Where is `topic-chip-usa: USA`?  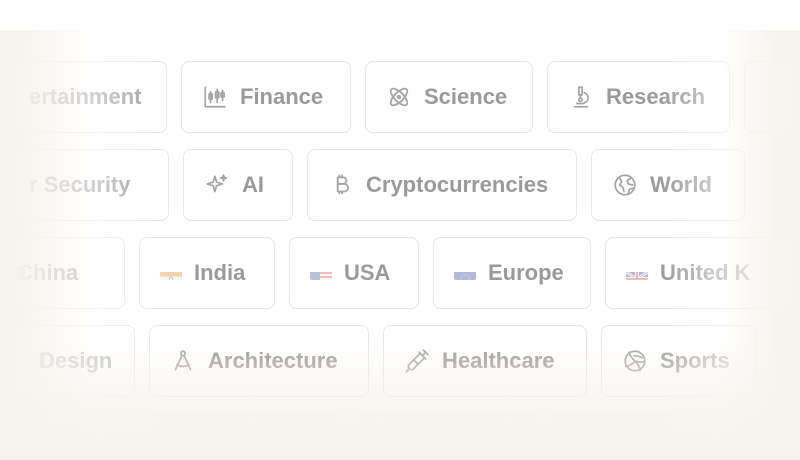 topic-chip-usa: USA is located at coordinates (354, 273).